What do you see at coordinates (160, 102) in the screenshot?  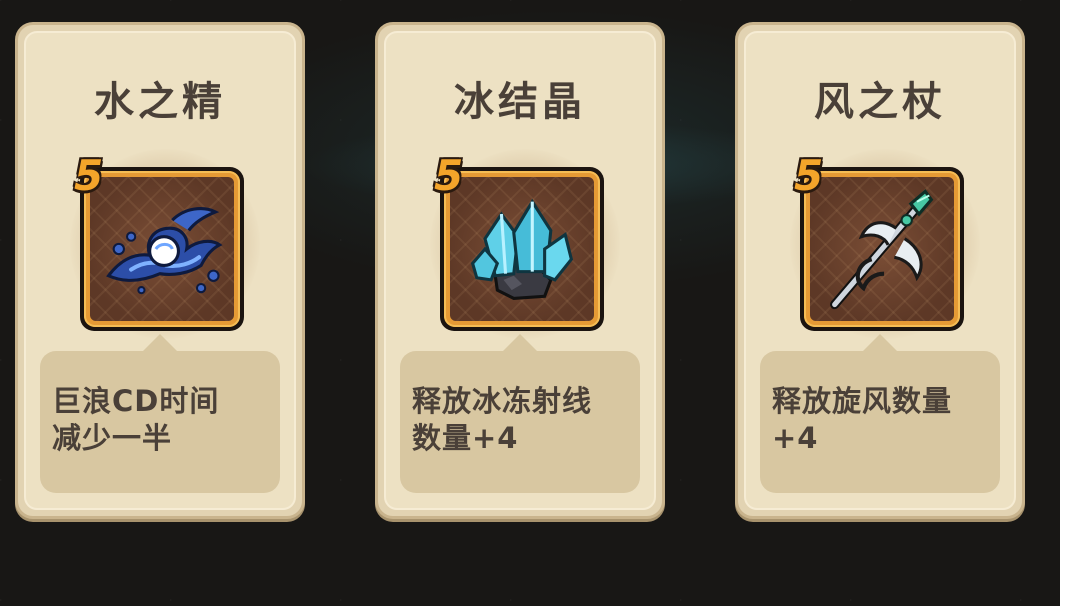 I see `card-title: 水之精` at bounding box center [160, 102].